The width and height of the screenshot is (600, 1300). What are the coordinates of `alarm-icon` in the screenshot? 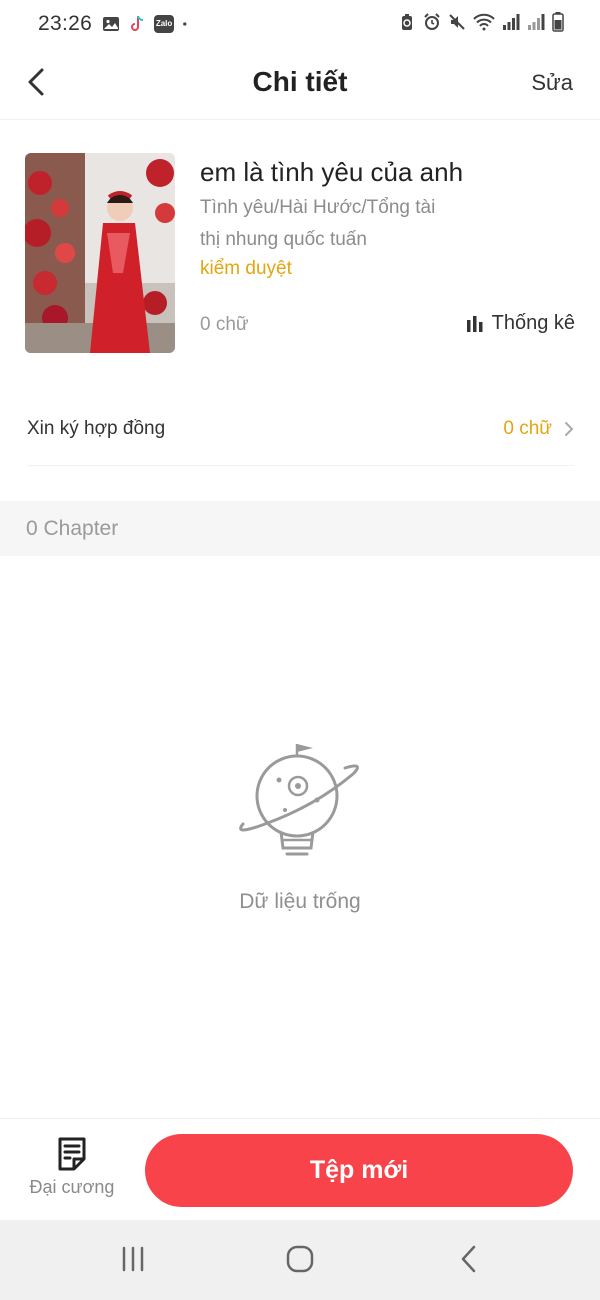 It's located at (432, 21).